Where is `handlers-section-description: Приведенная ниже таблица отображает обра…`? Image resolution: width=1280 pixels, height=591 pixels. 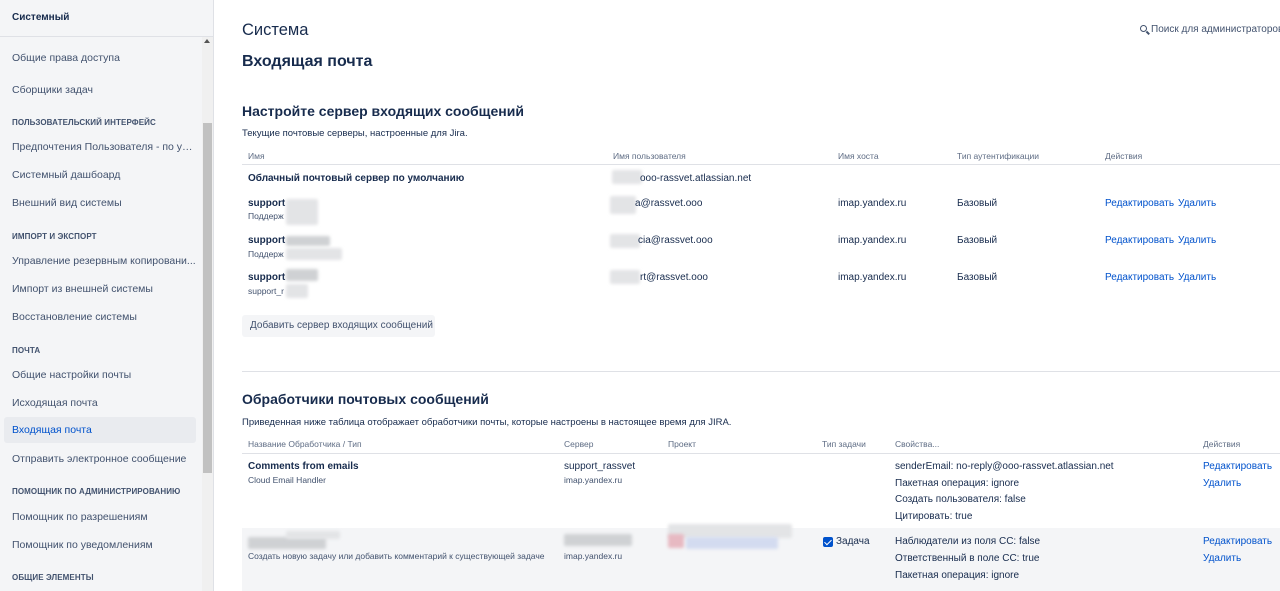
handlers-section-description: Приведенная ниже таблица отображает обра… is located at coordinates (487, 422).